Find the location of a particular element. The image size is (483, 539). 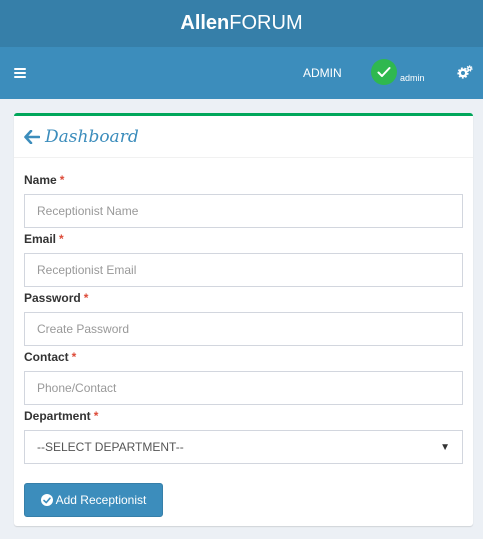

add-receptionist-button: Add Receptionist is located at coordinates (93, 500).